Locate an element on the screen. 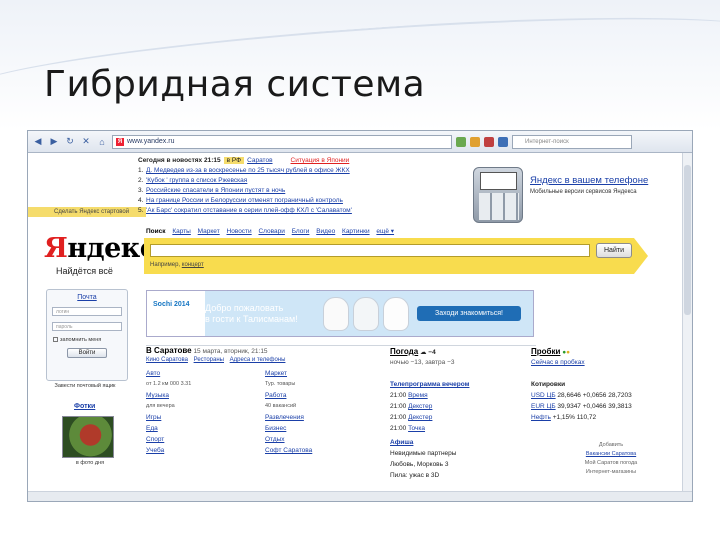  tab-saratov: Саратов is located at coordinates (259, 160).